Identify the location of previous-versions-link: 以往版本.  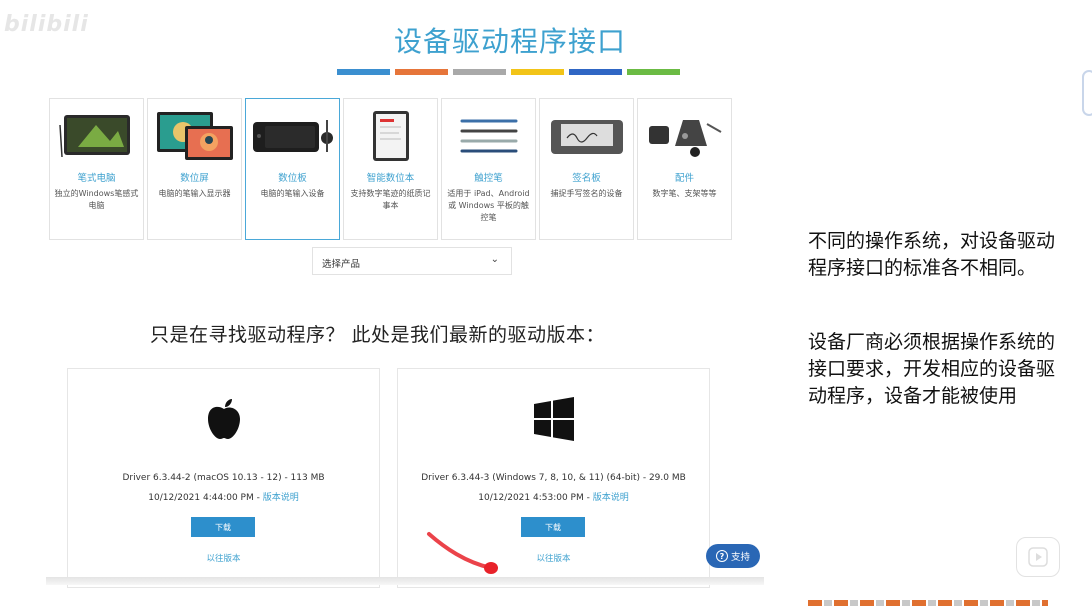
(223, 558).